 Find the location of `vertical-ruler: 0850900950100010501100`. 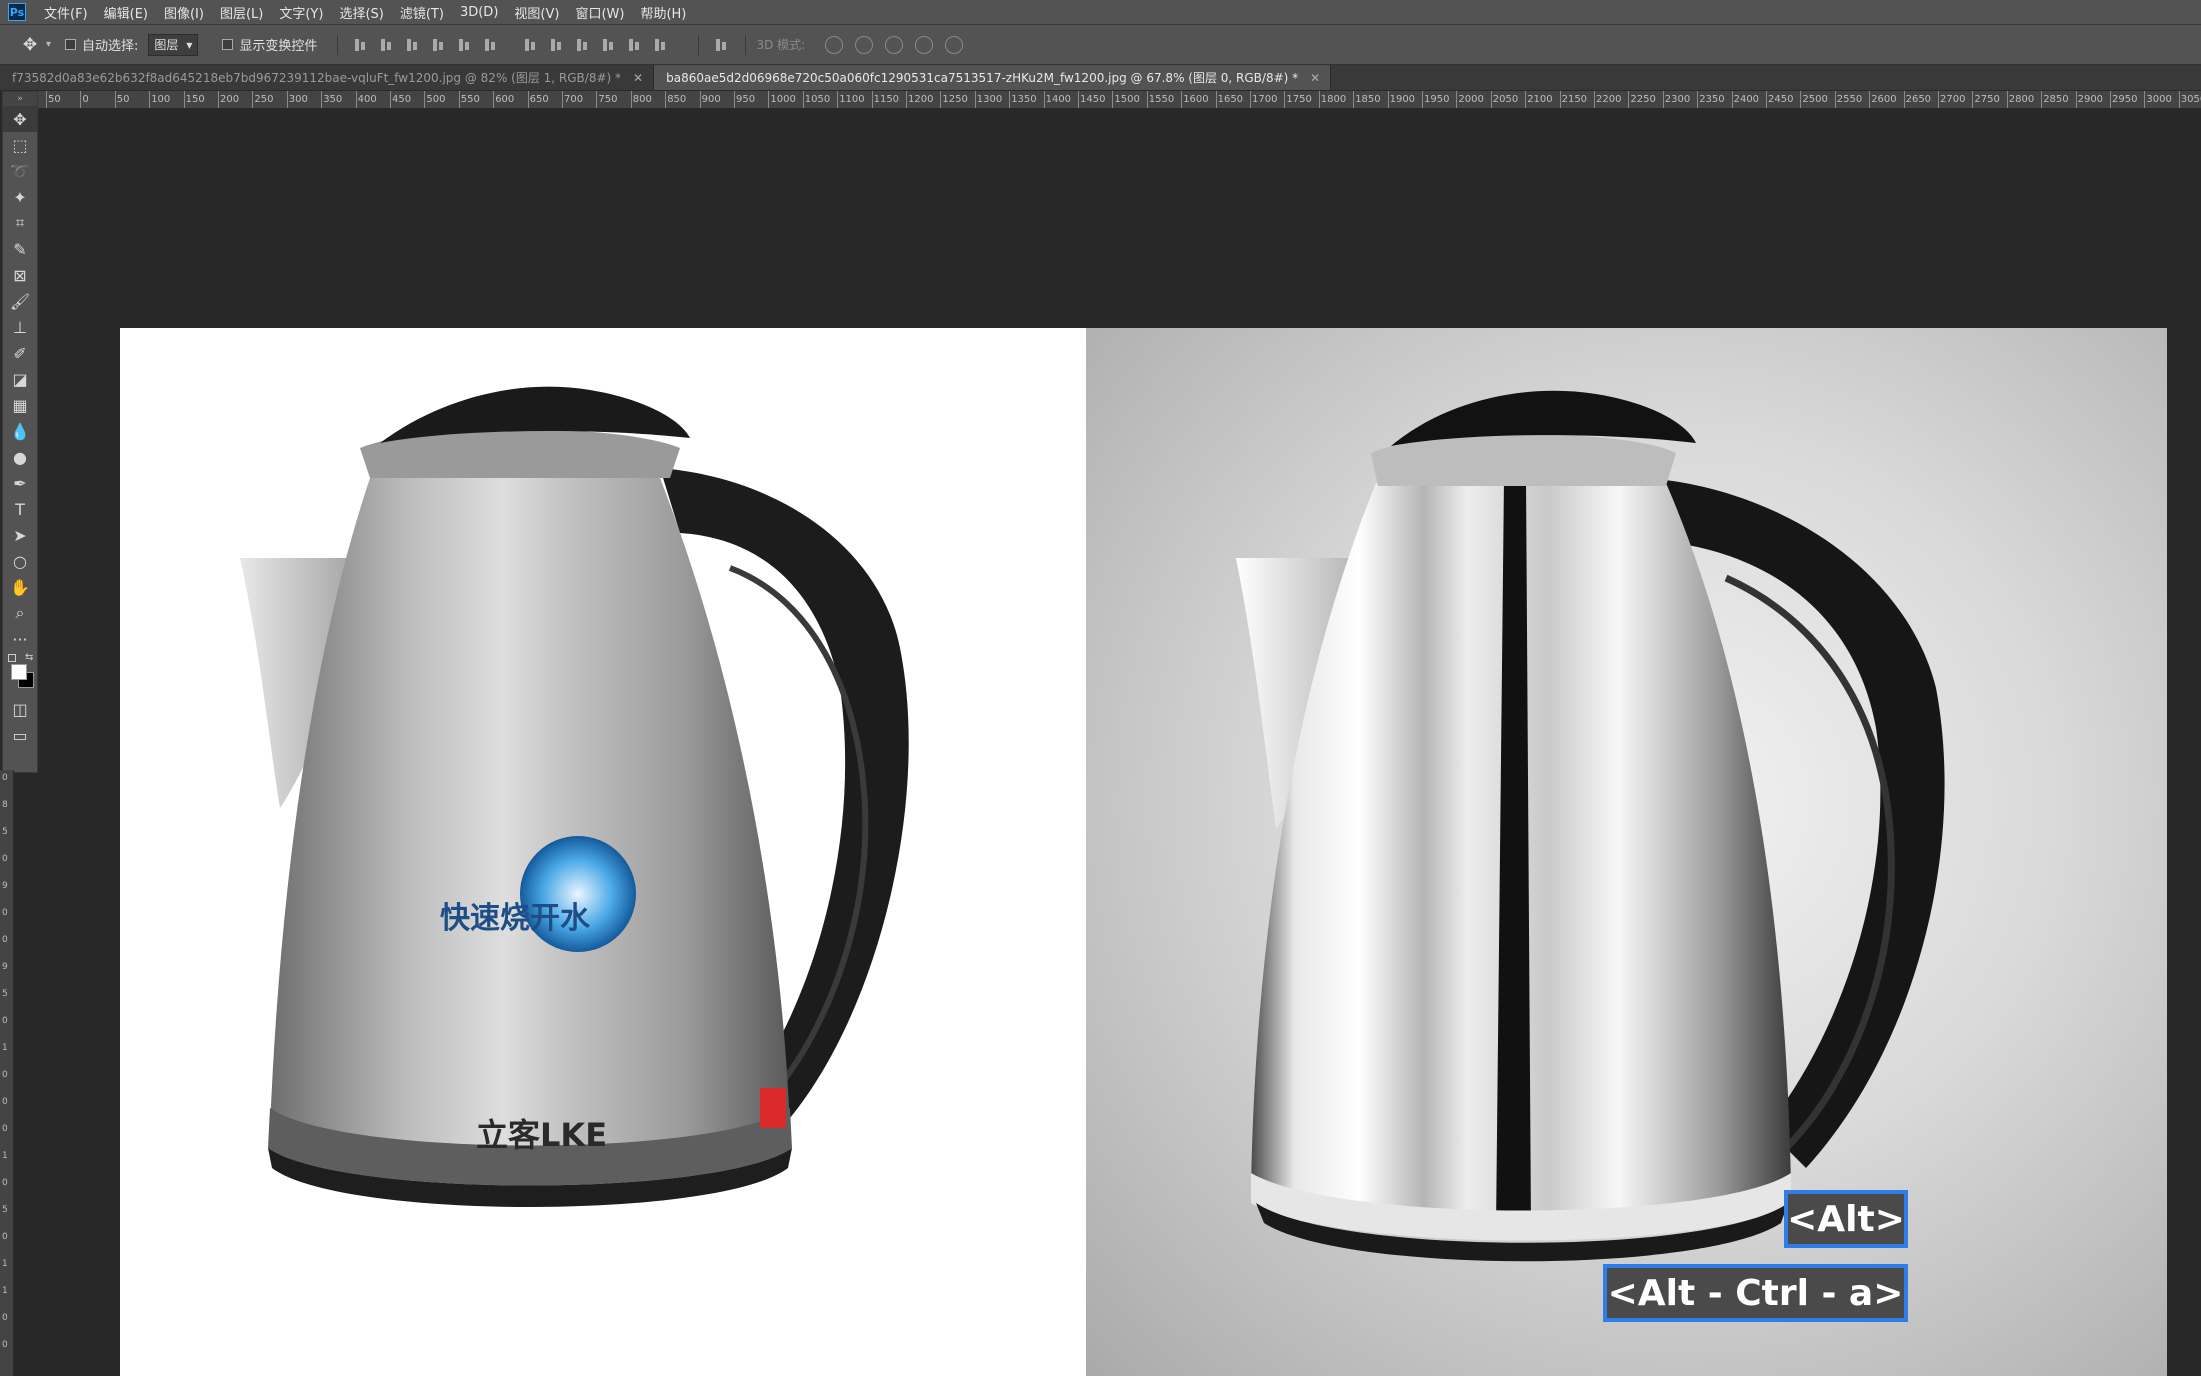

vertical-ruler: 0850900950100010501100 is located at coordinates (7, 1073).